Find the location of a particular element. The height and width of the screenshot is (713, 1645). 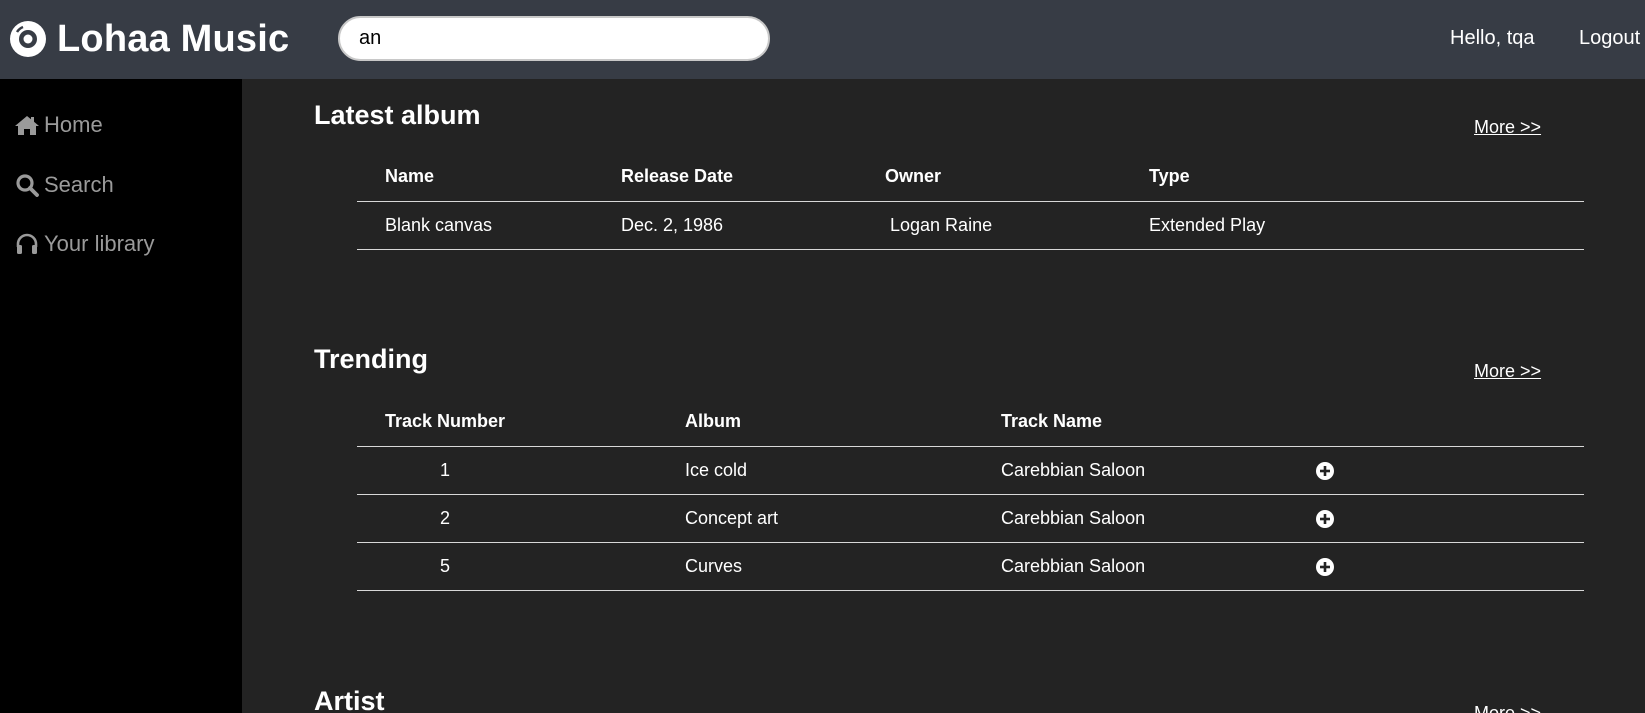

search-input is located at coordinates (554, 38).